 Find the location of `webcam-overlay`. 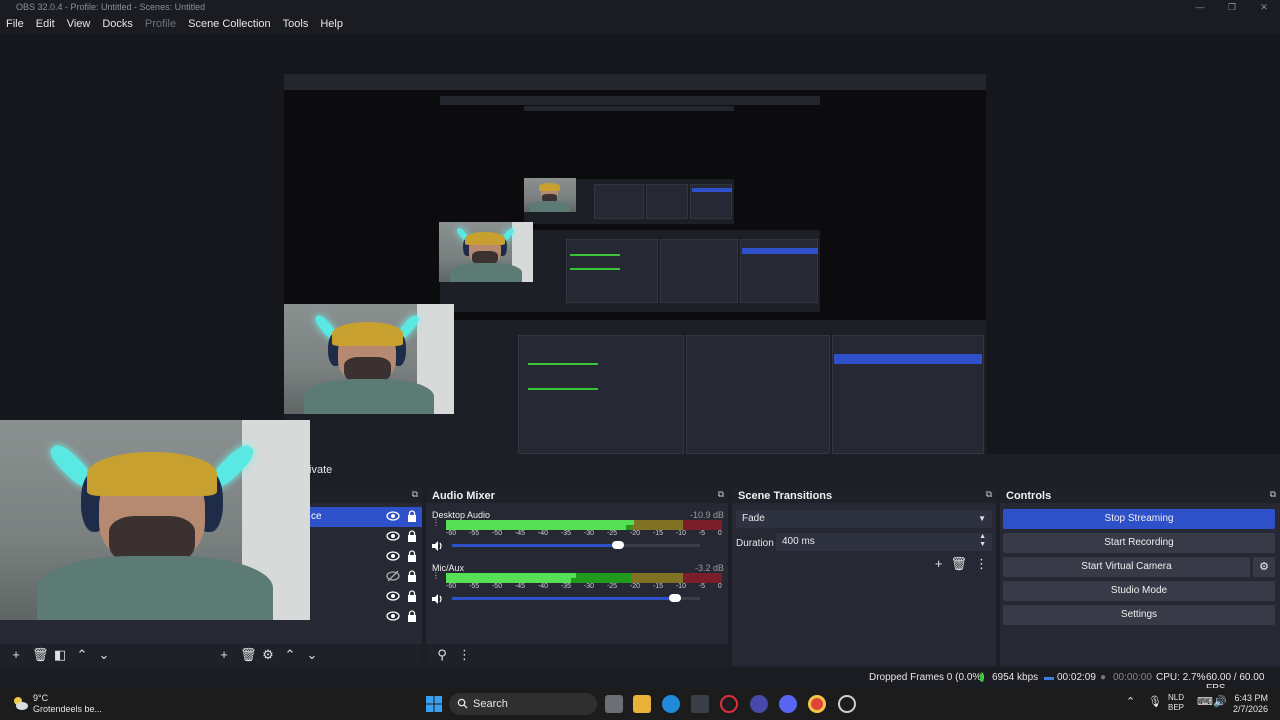

webcam-overlay is located at coordinates (155, 520).